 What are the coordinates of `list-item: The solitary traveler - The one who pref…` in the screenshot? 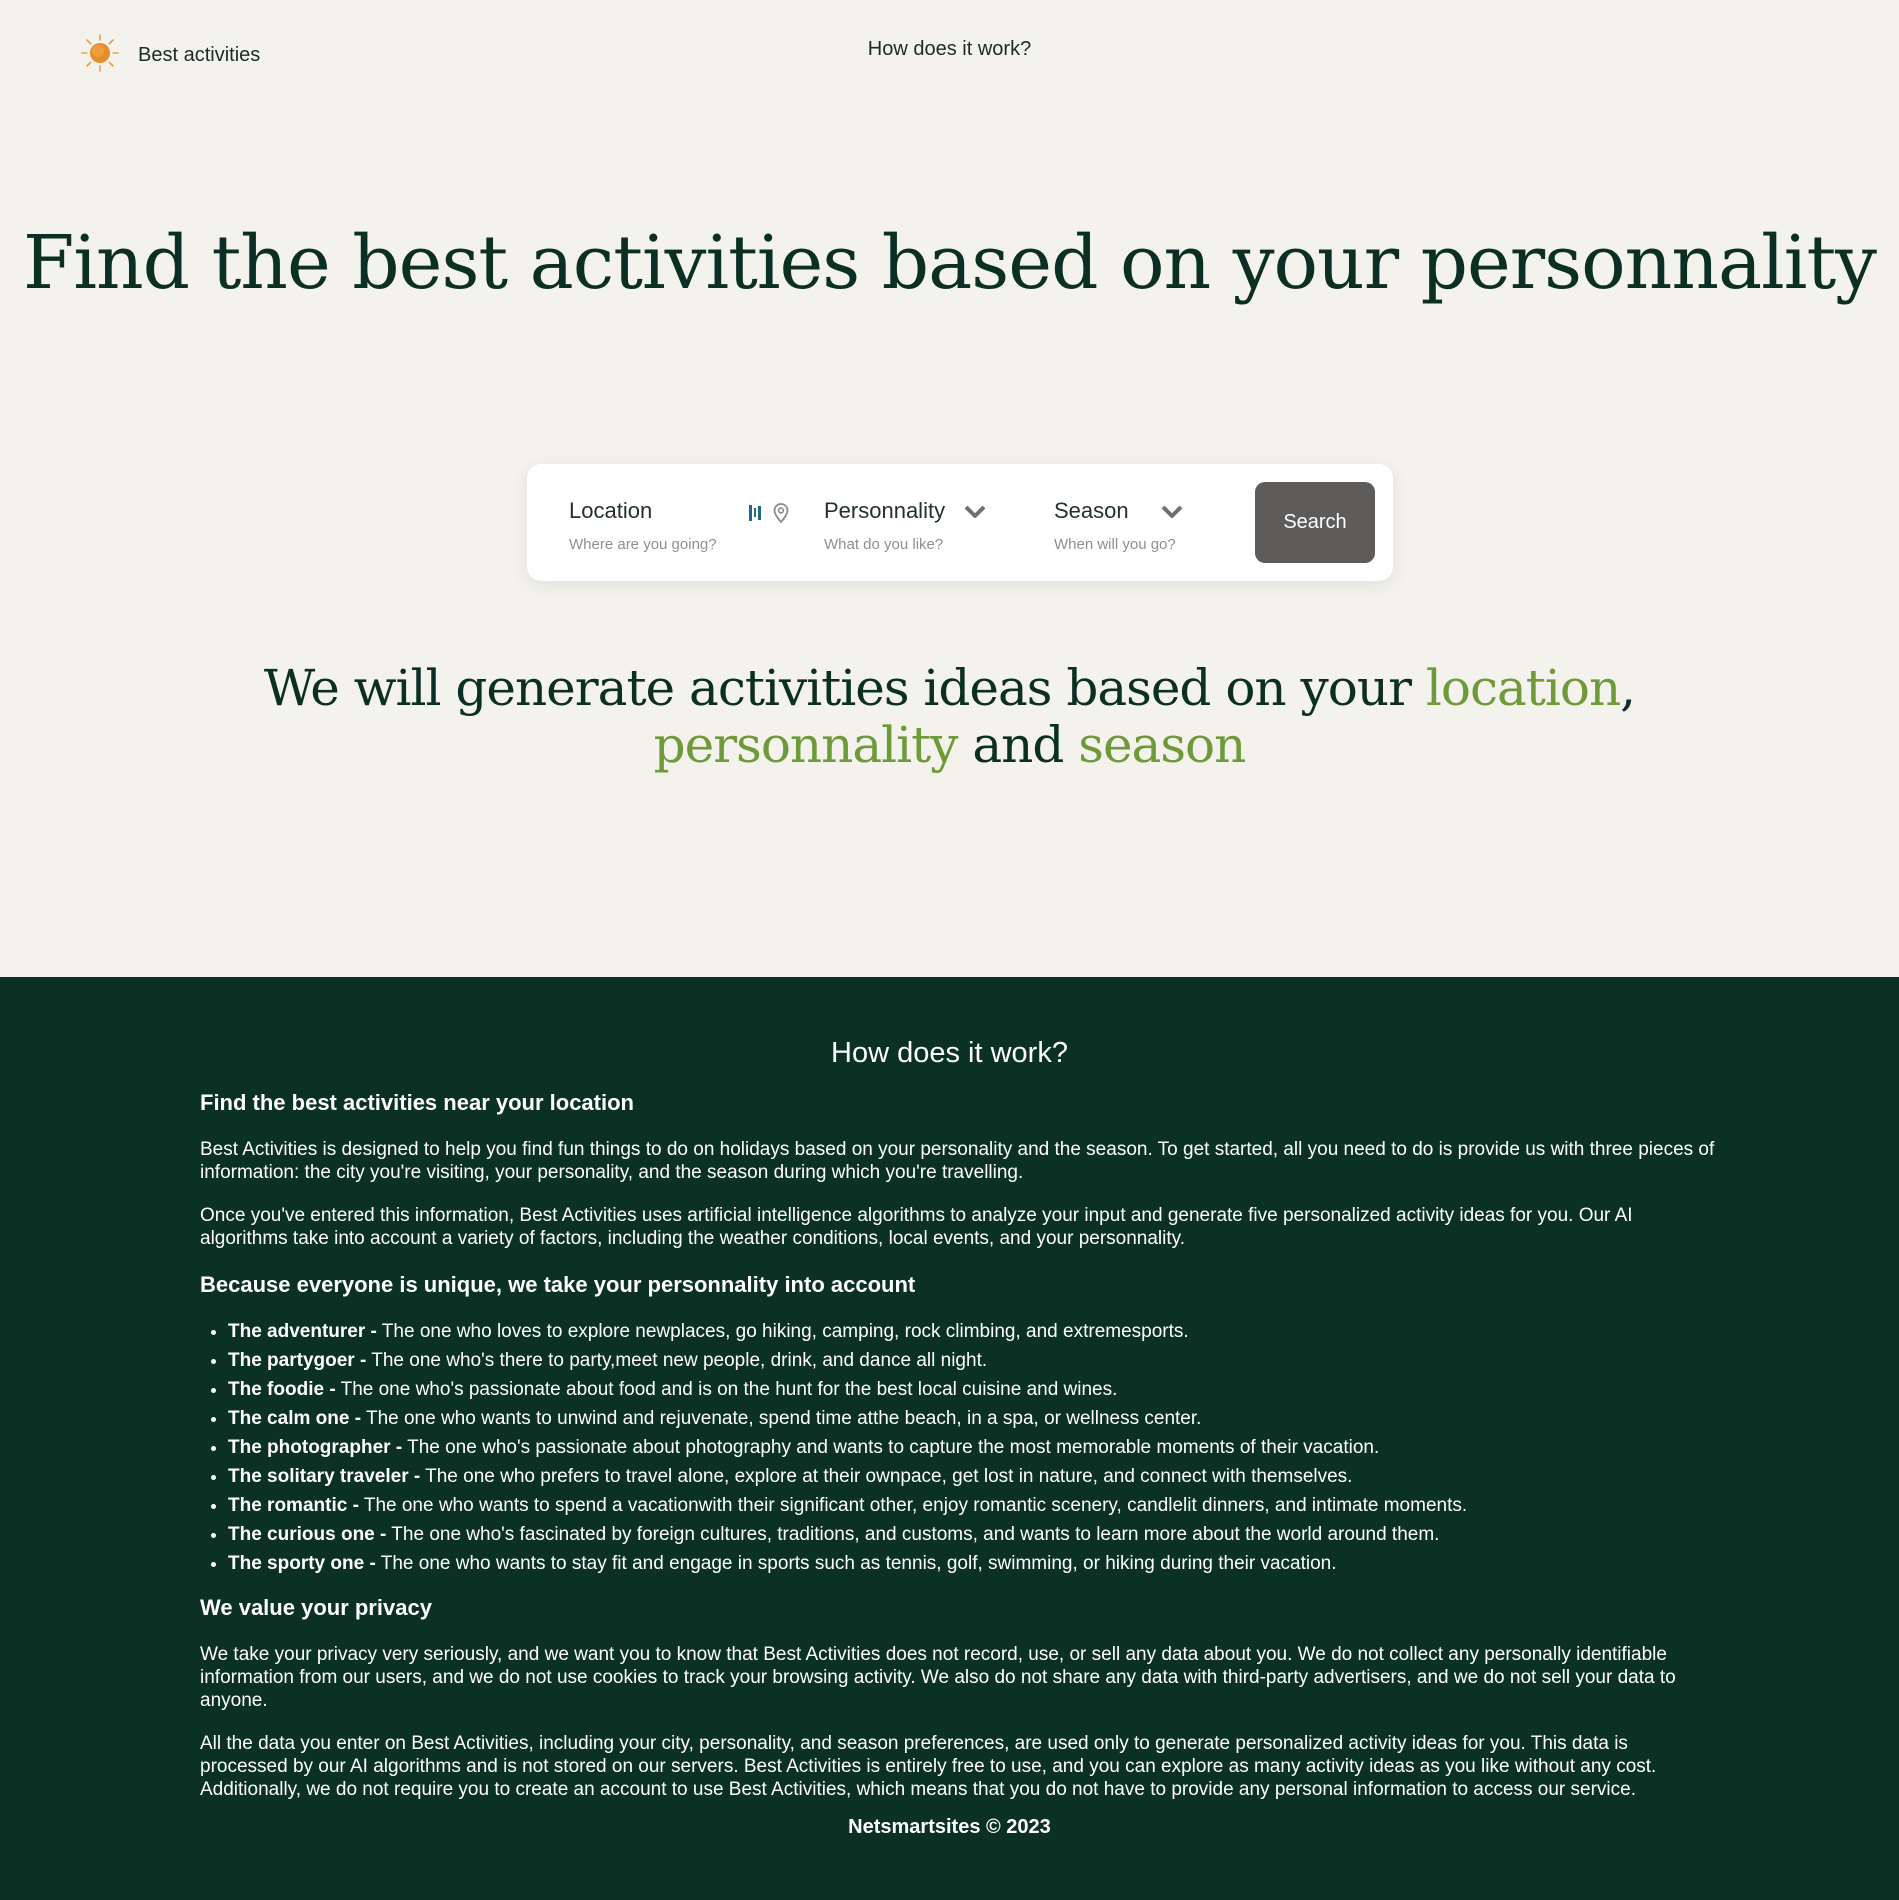 It's located at (974, 1476).